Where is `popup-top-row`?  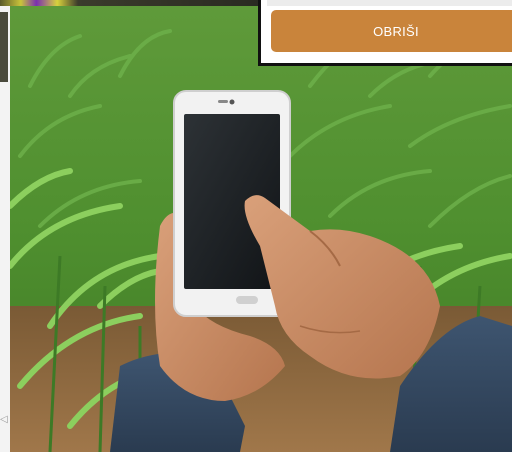 popup-top-row is located at coordinates (389, 3).